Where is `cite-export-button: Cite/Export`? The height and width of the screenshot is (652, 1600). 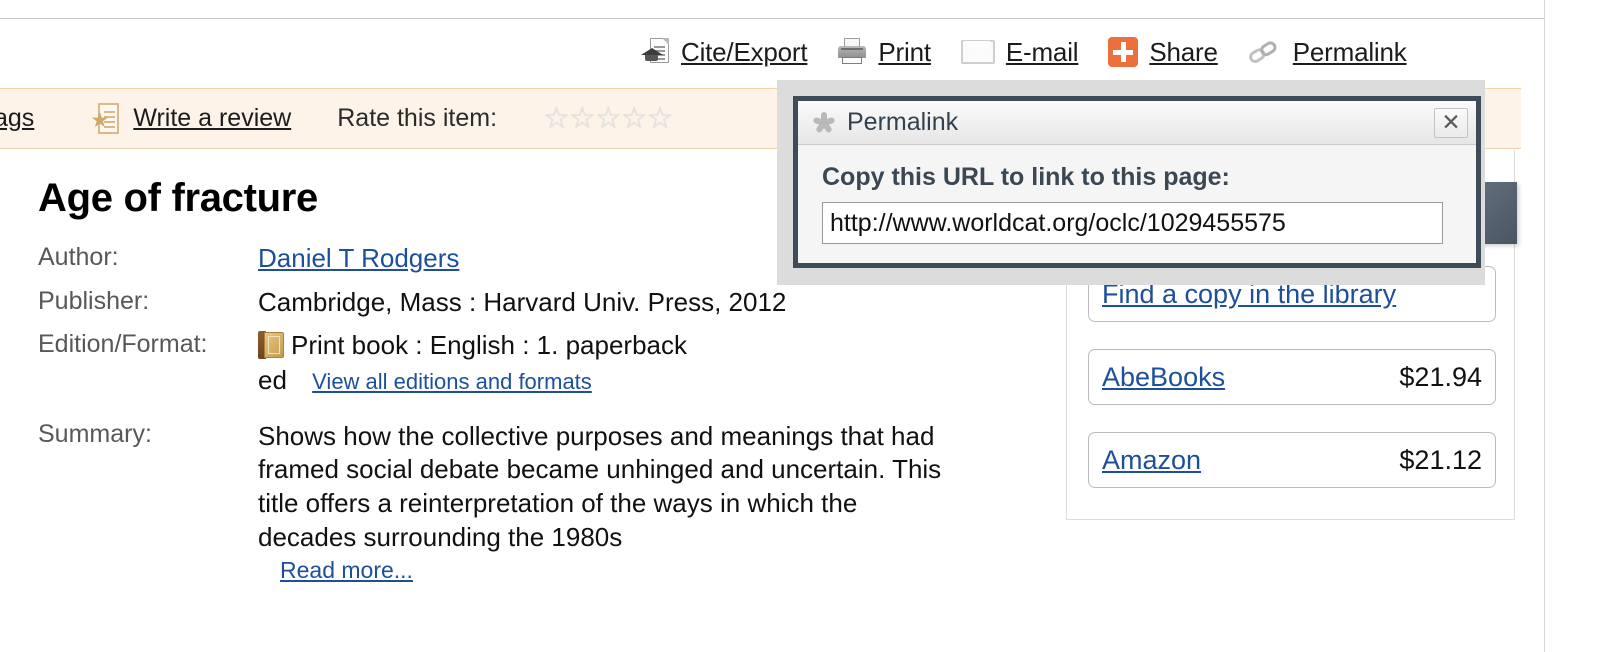
cite-export-button: Cite/Export is located at coordinates (724, 52).